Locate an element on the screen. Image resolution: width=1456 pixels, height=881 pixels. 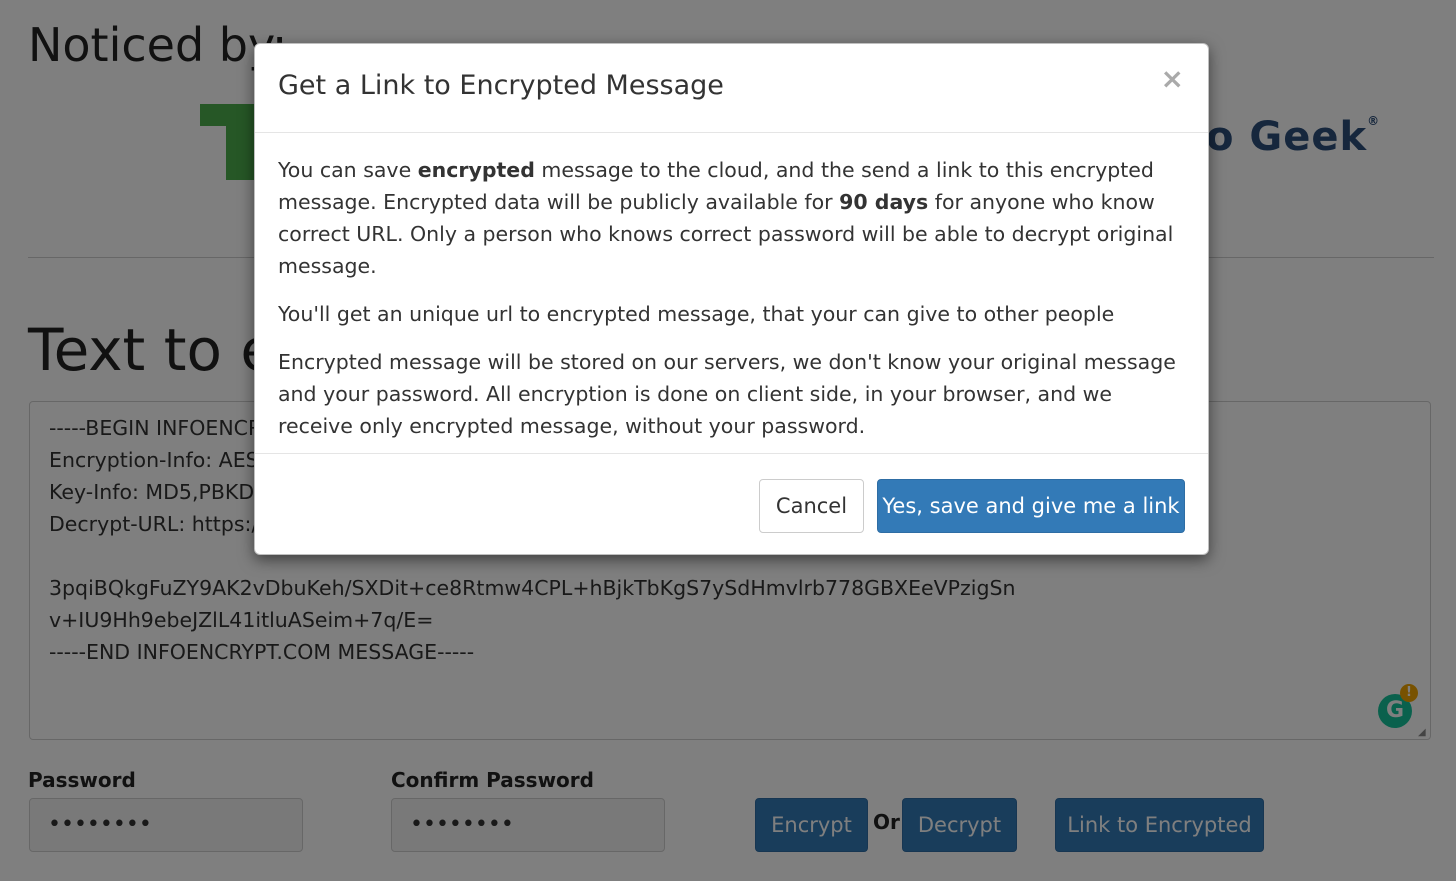
save-and-link-button: Yes, save and give me a link is located at coordinates (1031, 506).